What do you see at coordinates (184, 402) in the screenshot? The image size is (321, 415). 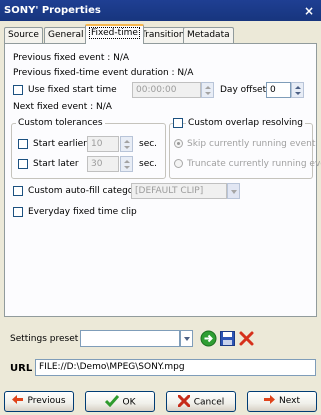 I see `x-icon` at bounding box center [184, 402].